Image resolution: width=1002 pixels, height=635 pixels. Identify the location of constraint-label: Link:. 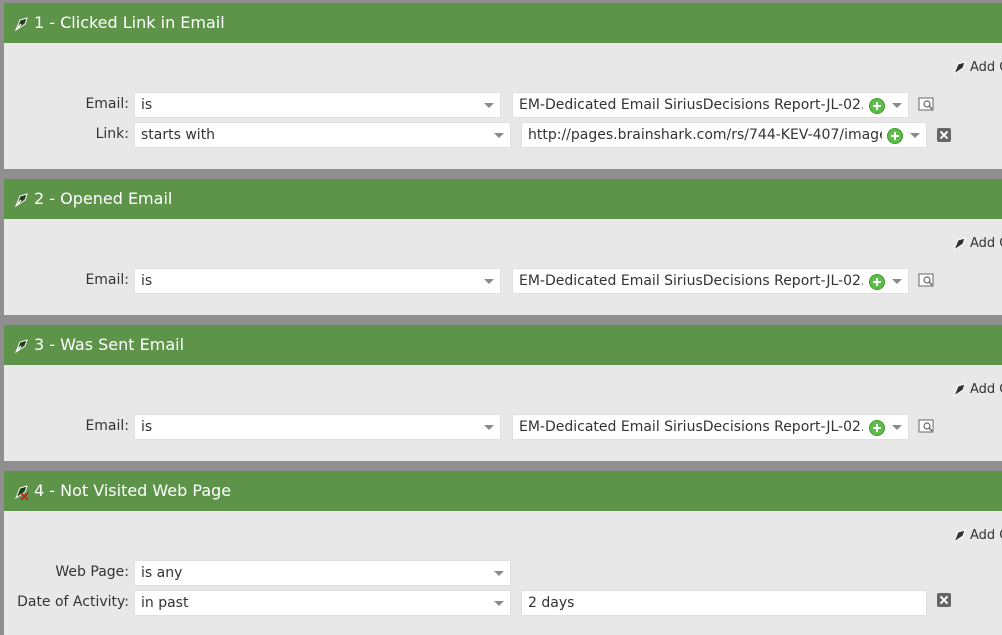
(112, 134).